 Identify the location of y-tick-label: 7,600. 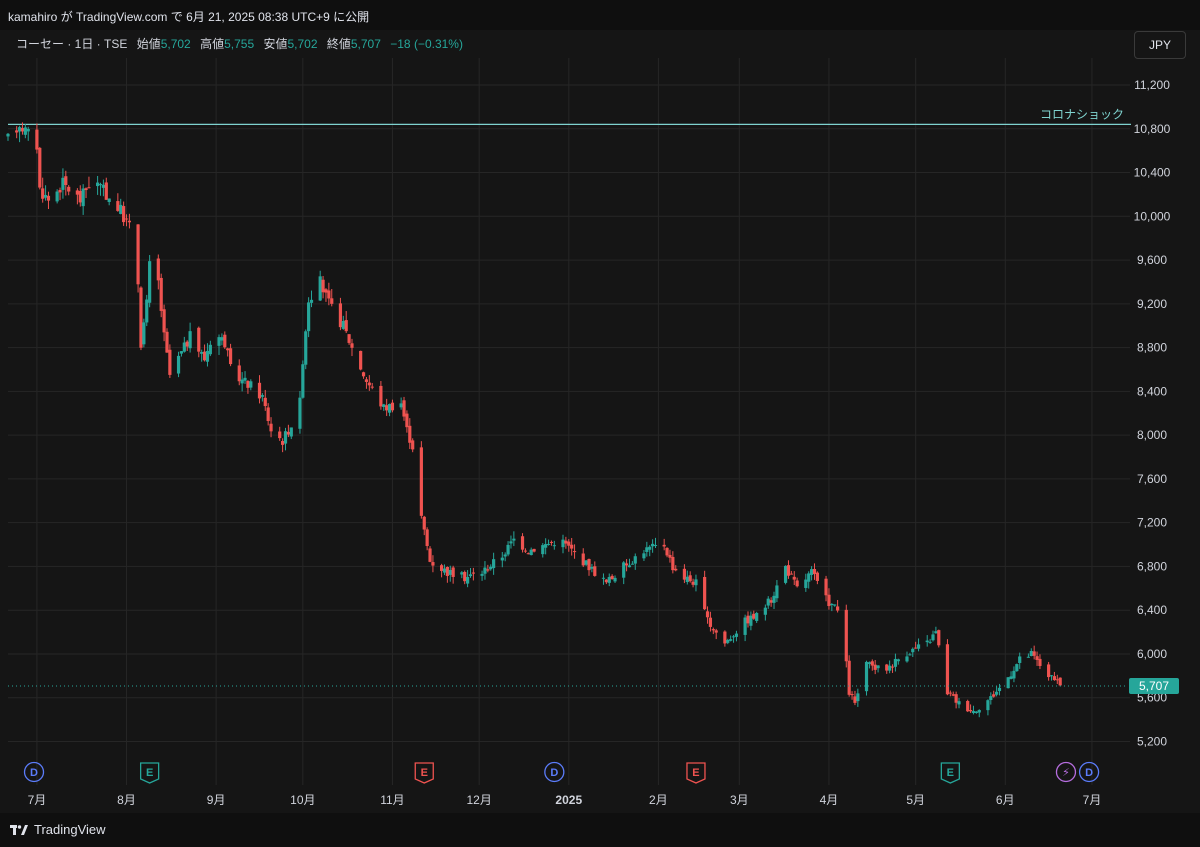
(1152, 479).